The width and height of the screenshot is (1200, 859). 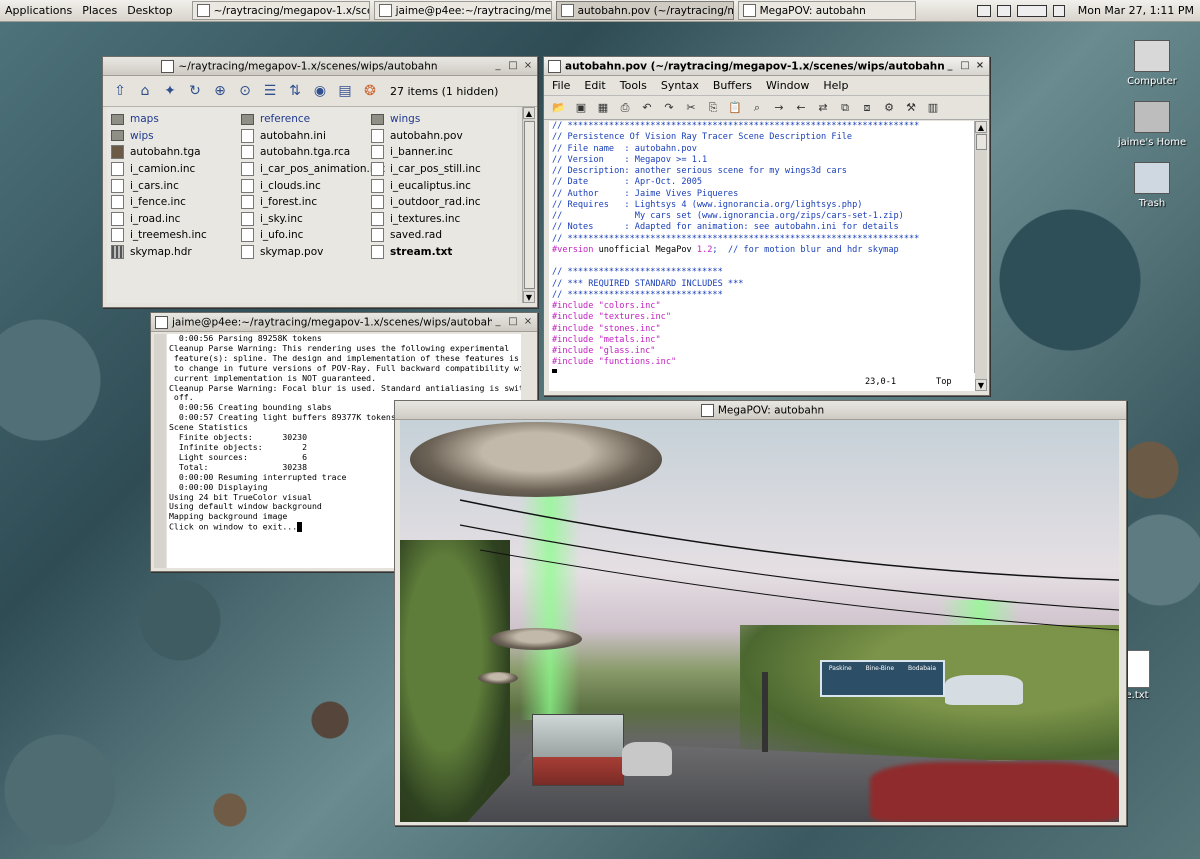 I want to click on file-item: wings, so click(x=436, y=119).